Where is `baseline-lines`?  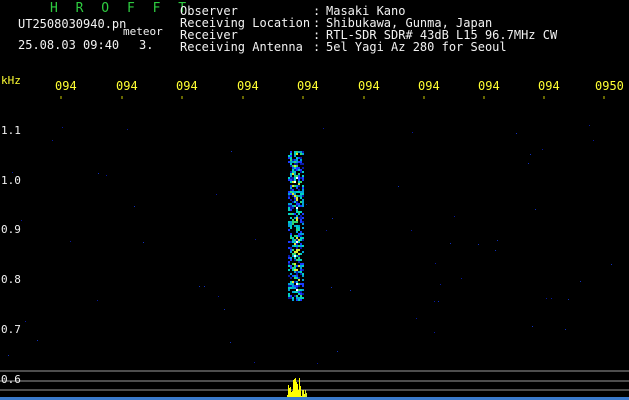
baseline-lines is located at coordinates (314, 380).